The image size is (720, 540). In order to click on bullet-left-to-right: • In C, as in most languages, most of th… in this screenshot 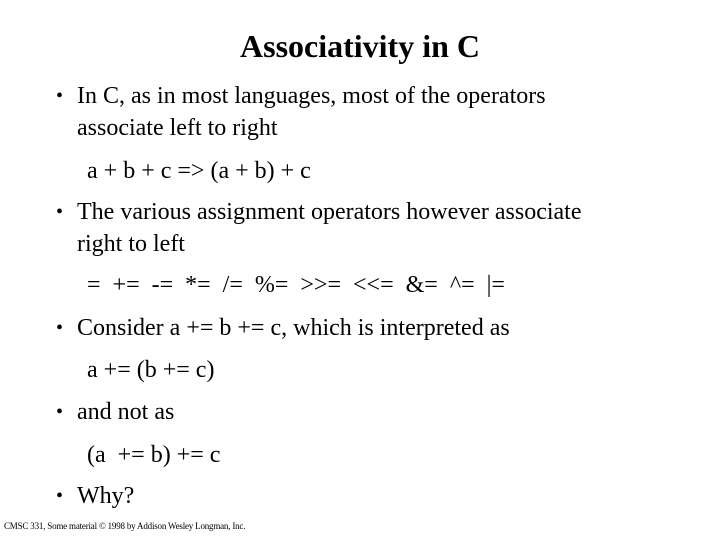, I will do `click(301, 112)`.